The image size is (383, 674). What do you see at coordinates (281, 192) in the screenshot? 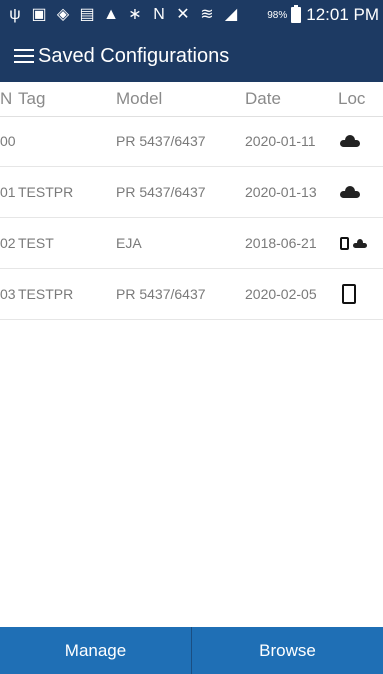
I see `row-date: 2020-01-13` at bounding box center [281, 192].